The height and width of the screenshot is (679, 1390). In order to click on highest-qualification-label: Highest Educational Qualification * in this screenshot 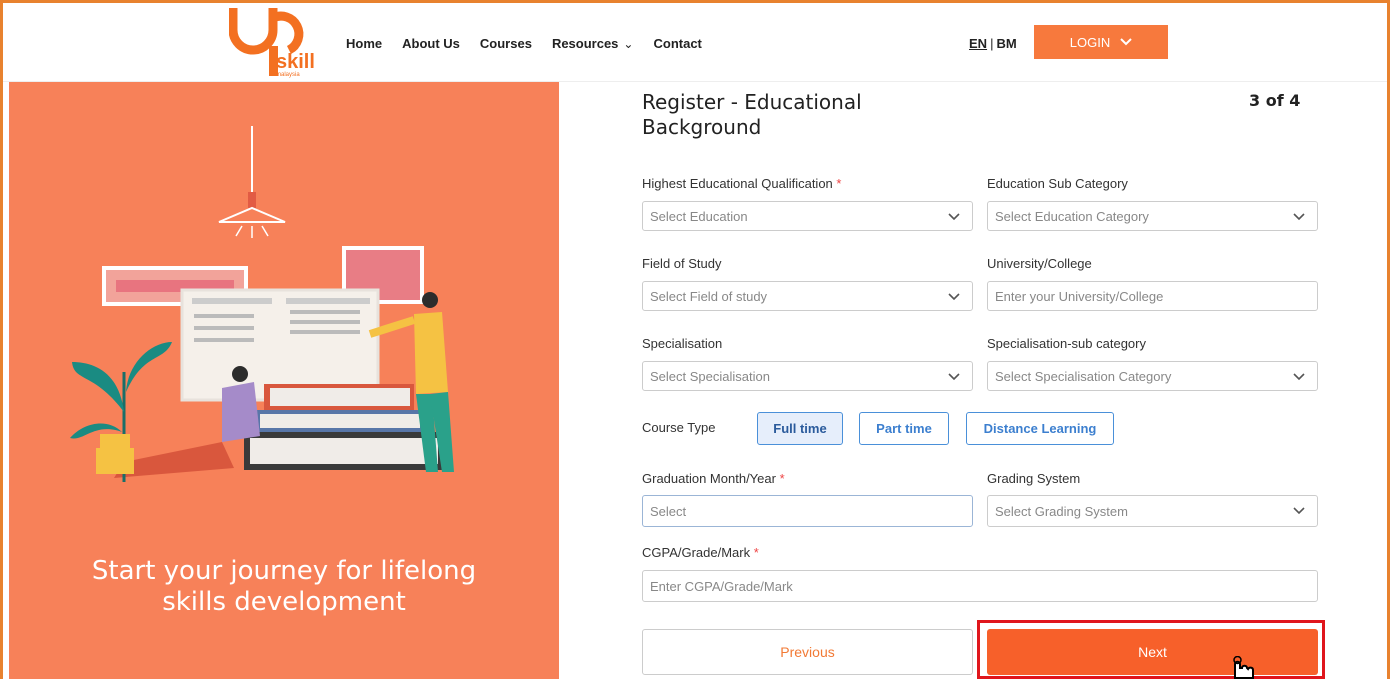, I will do `click(741, 183)`.